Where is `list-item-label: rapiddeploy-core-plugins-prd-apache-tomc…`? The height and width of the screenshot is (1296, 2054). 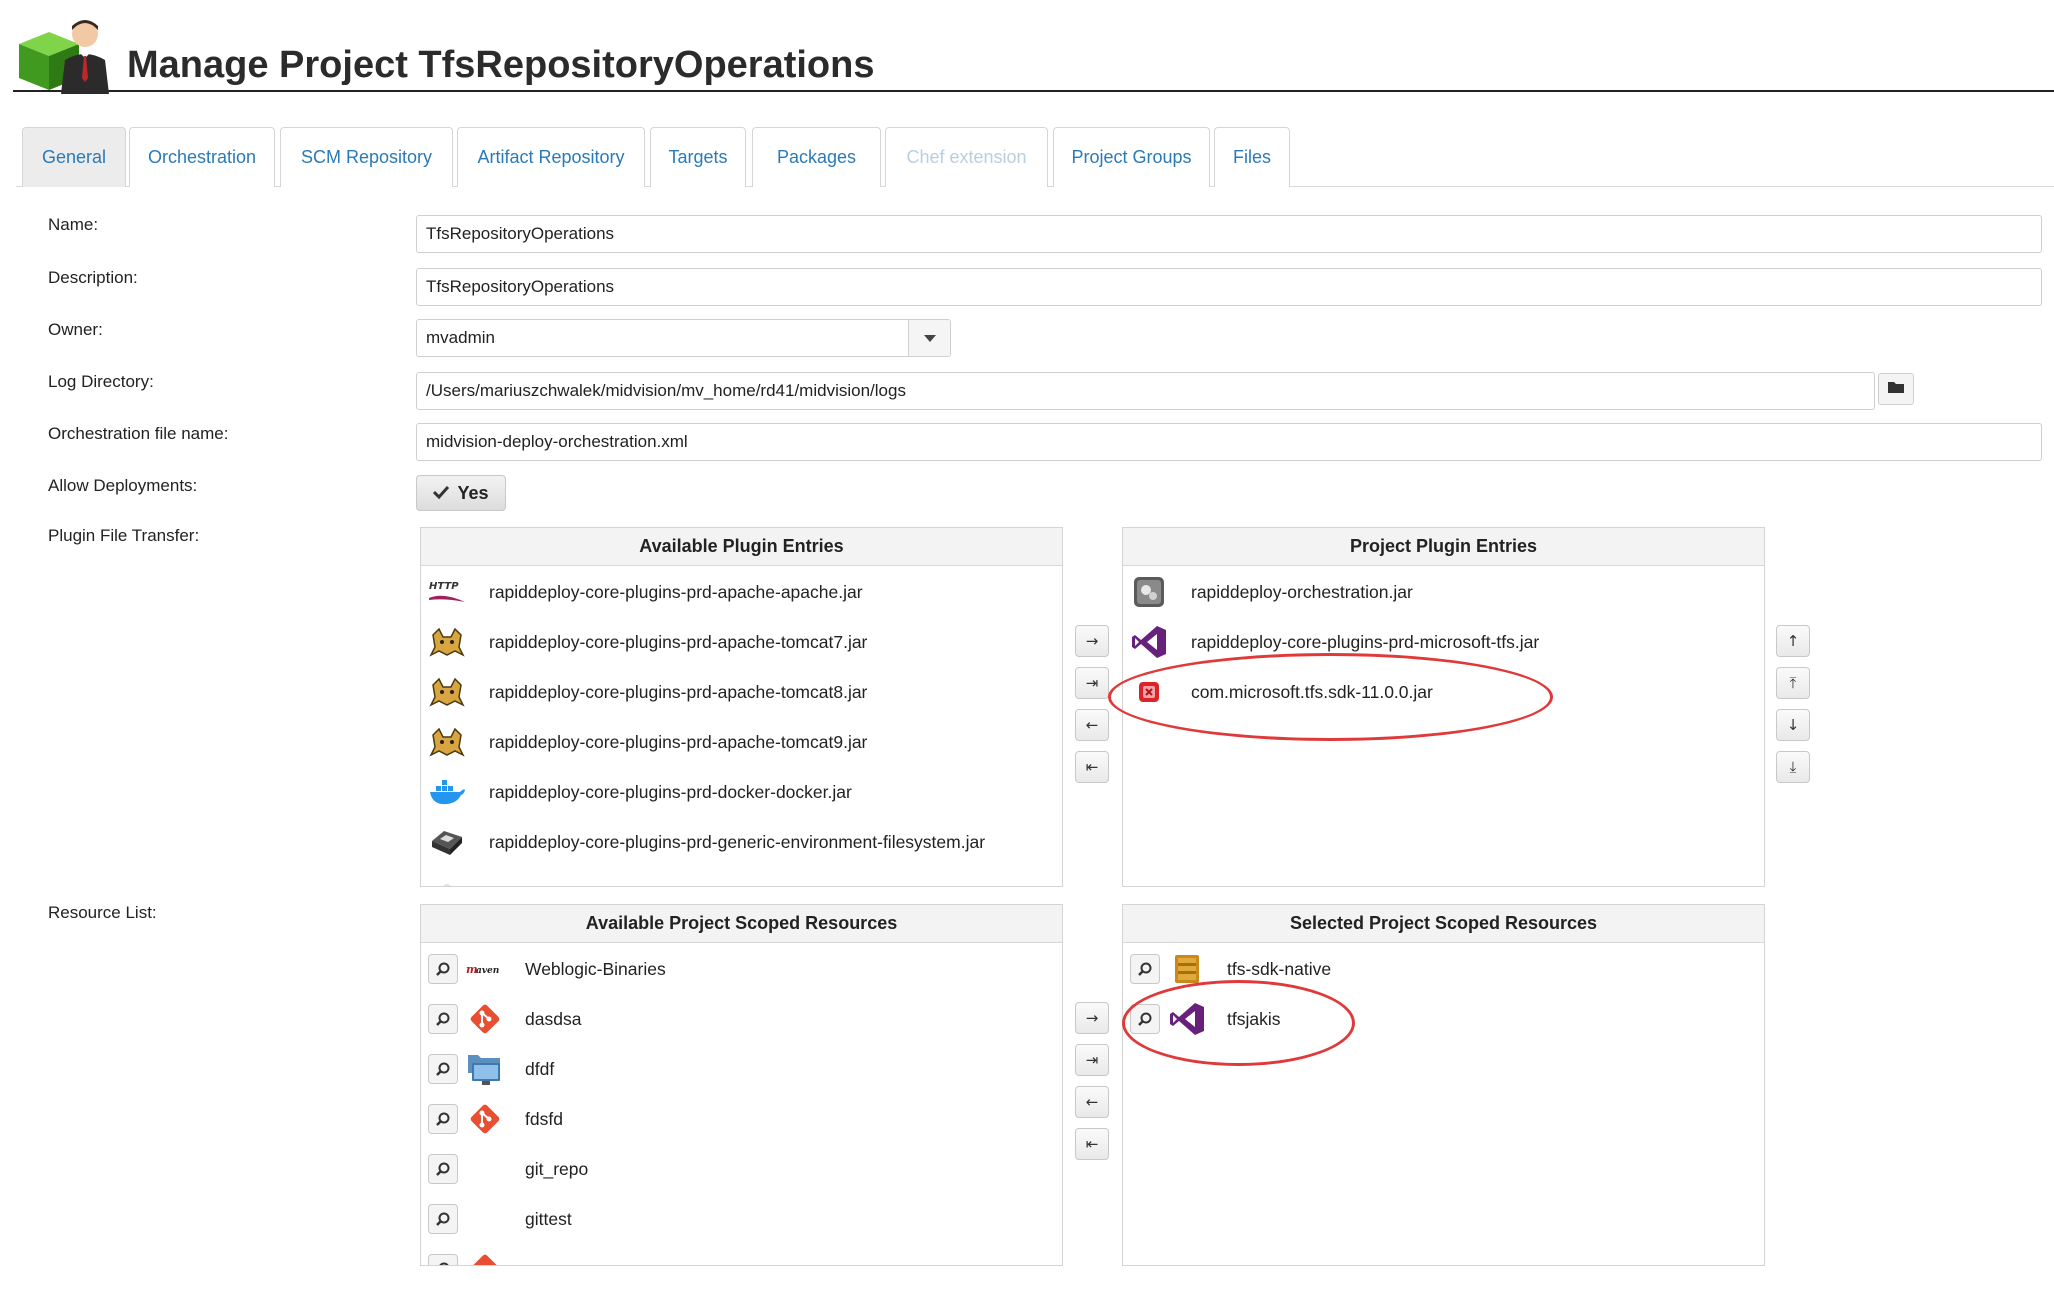
list-item-label: rapiddeploy-core-plugins-prd-apache-tomc… is located at coordinates (678, 641).